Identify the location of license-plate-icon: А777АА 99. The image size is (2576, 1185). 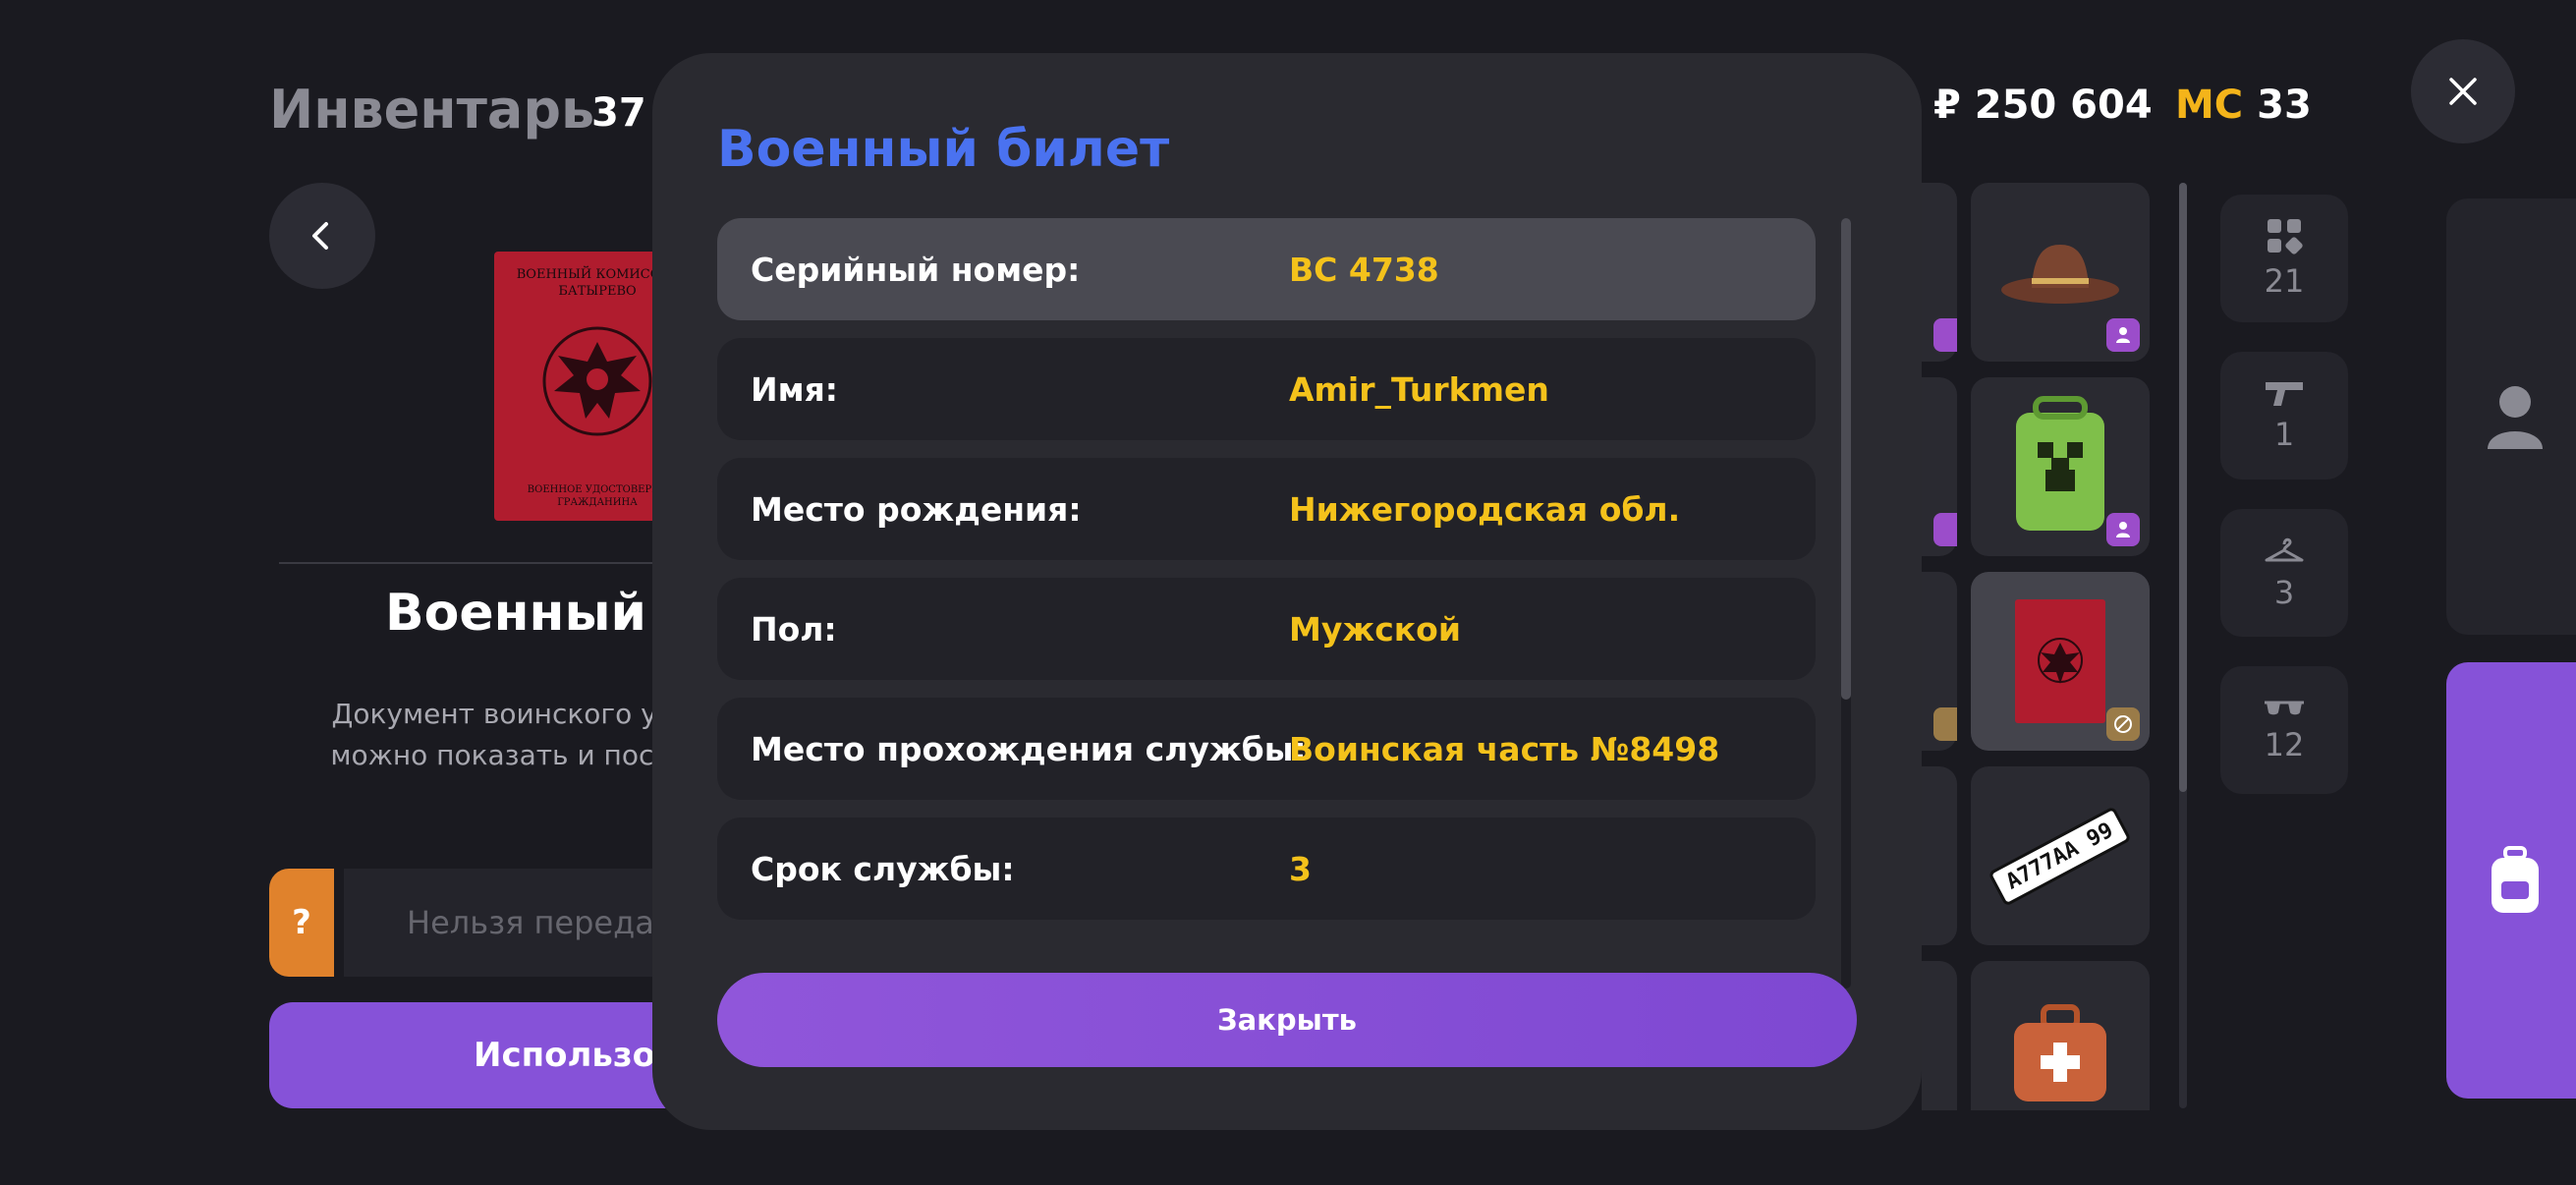
(2060, 856).